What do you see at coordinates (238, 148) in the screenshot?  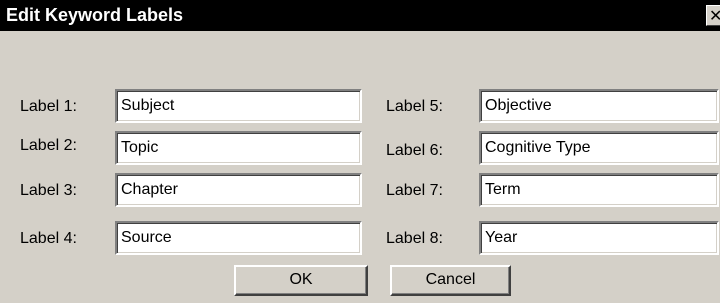 I see `label-2-input` at bounding box center [238, 148].